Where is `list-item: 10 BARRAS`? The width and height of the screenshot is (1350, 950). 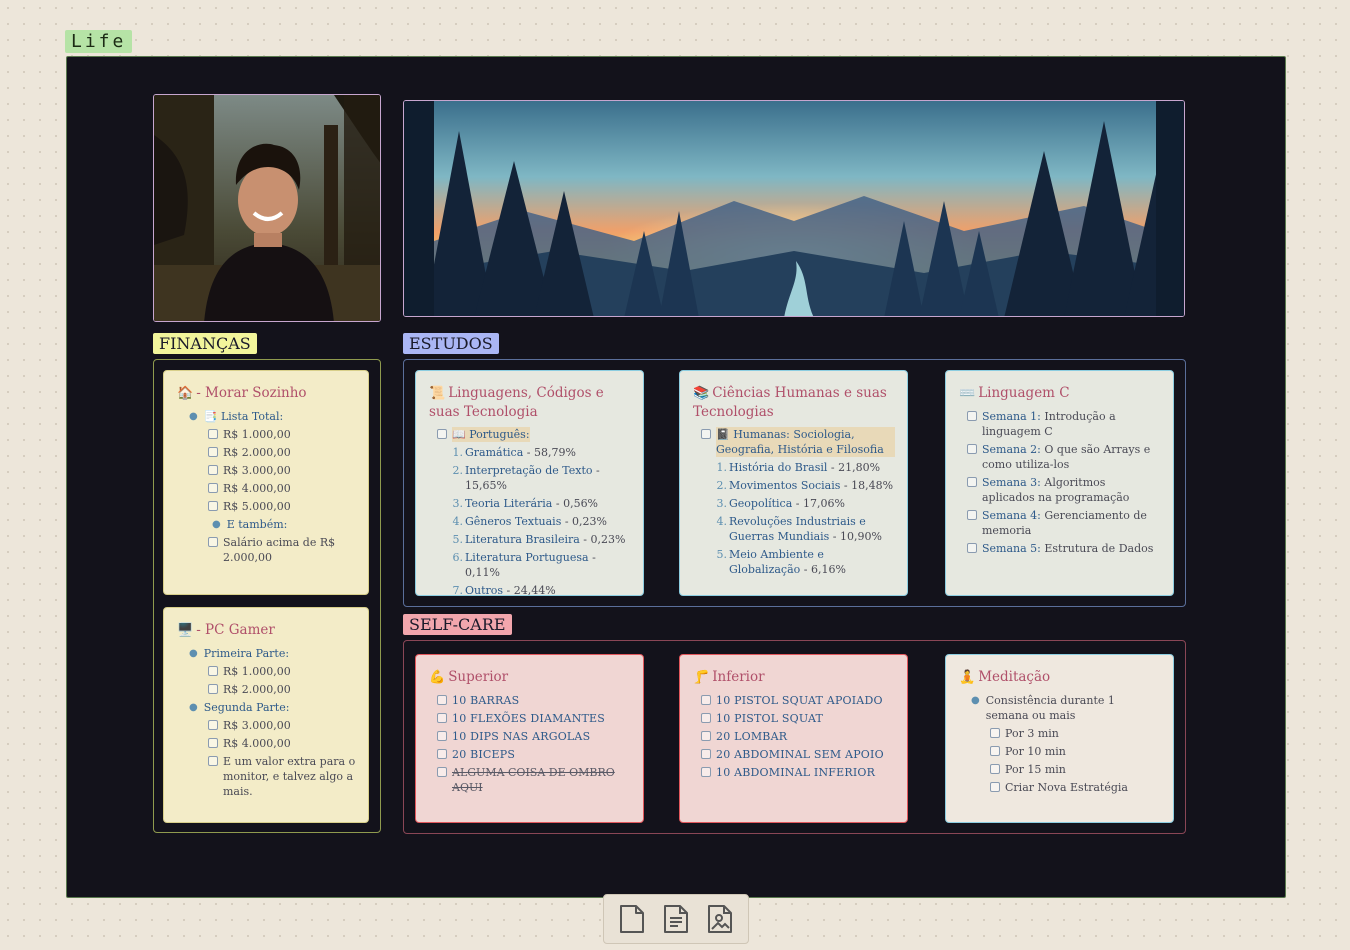 list-item: 10 BARRAS is located at coordinates (534, 700).